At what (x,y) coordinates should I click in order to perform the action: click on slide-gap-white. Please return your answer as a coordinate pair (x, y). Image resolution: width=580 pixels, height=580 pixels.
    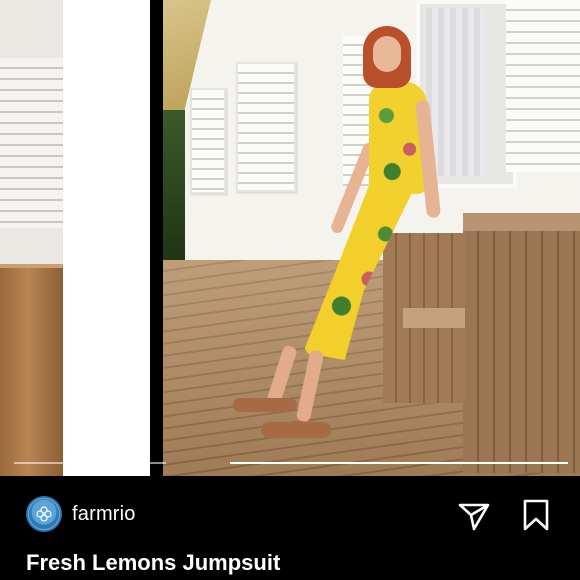
    Looking at the image, I should click on (106, 238).